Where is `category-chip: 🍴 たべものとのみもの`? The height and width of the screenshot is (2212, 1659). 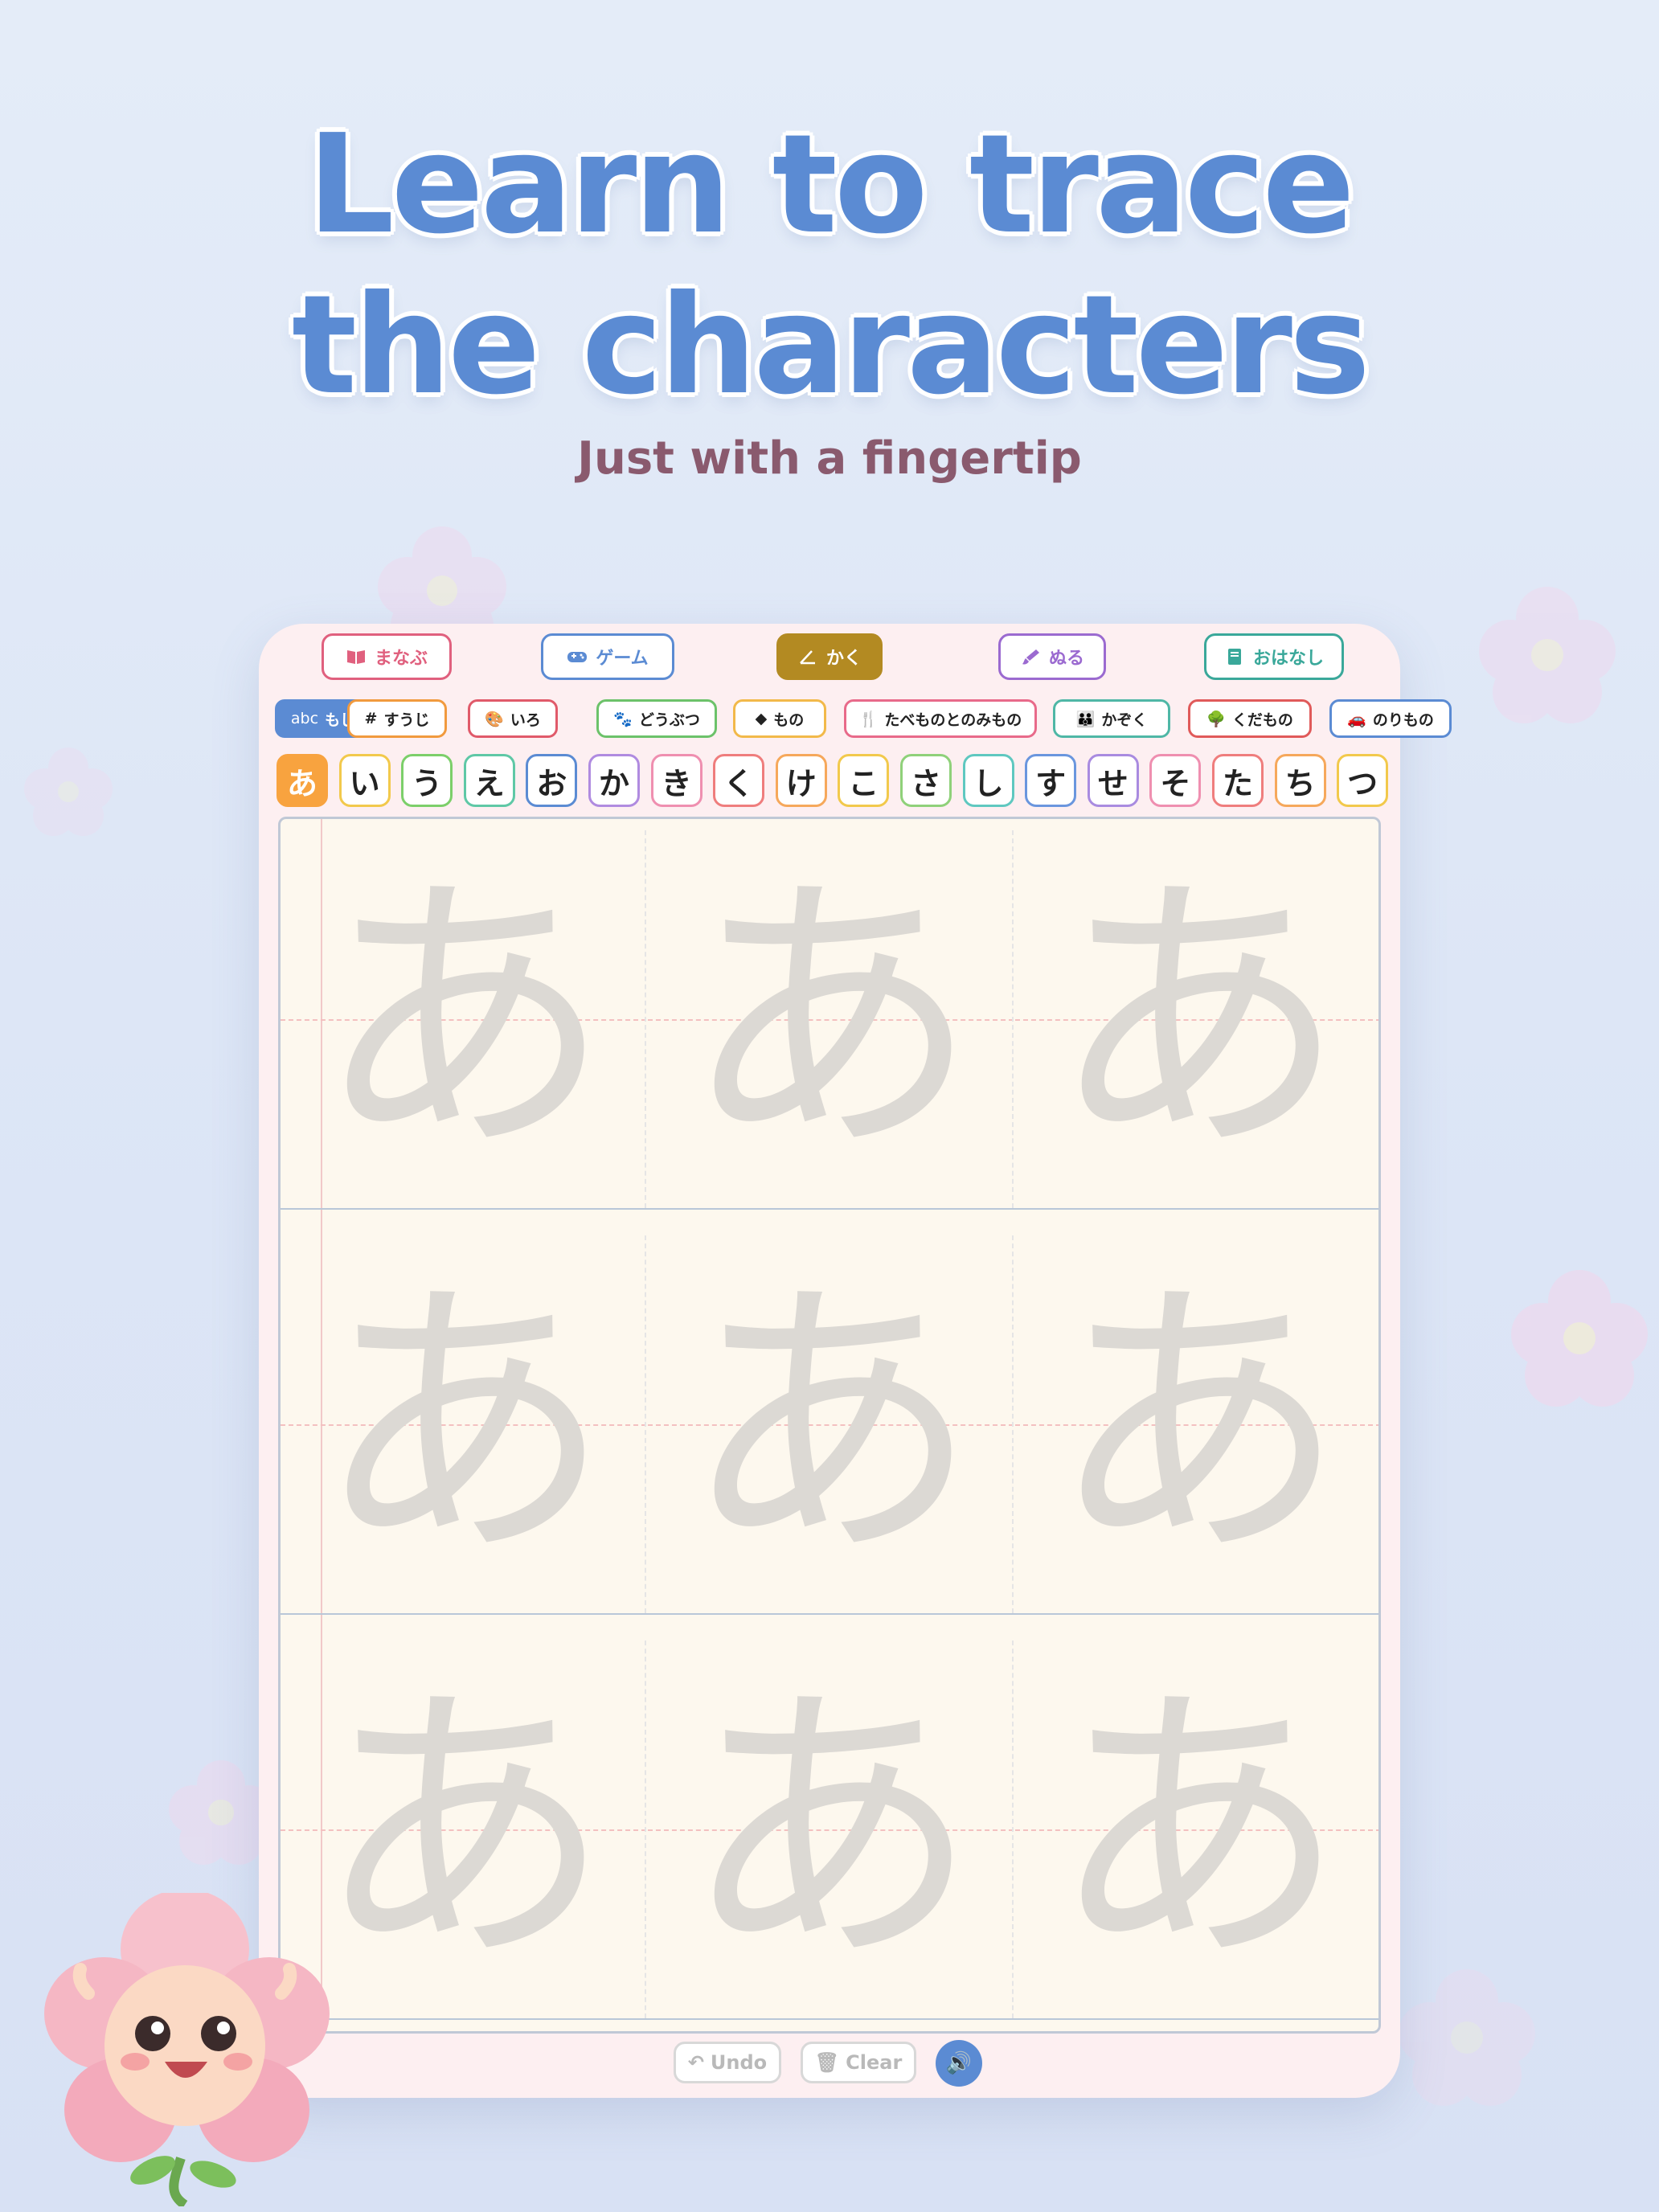
category-chip: 🍴 たべものとのみもの is located at coordinates (940, 718).